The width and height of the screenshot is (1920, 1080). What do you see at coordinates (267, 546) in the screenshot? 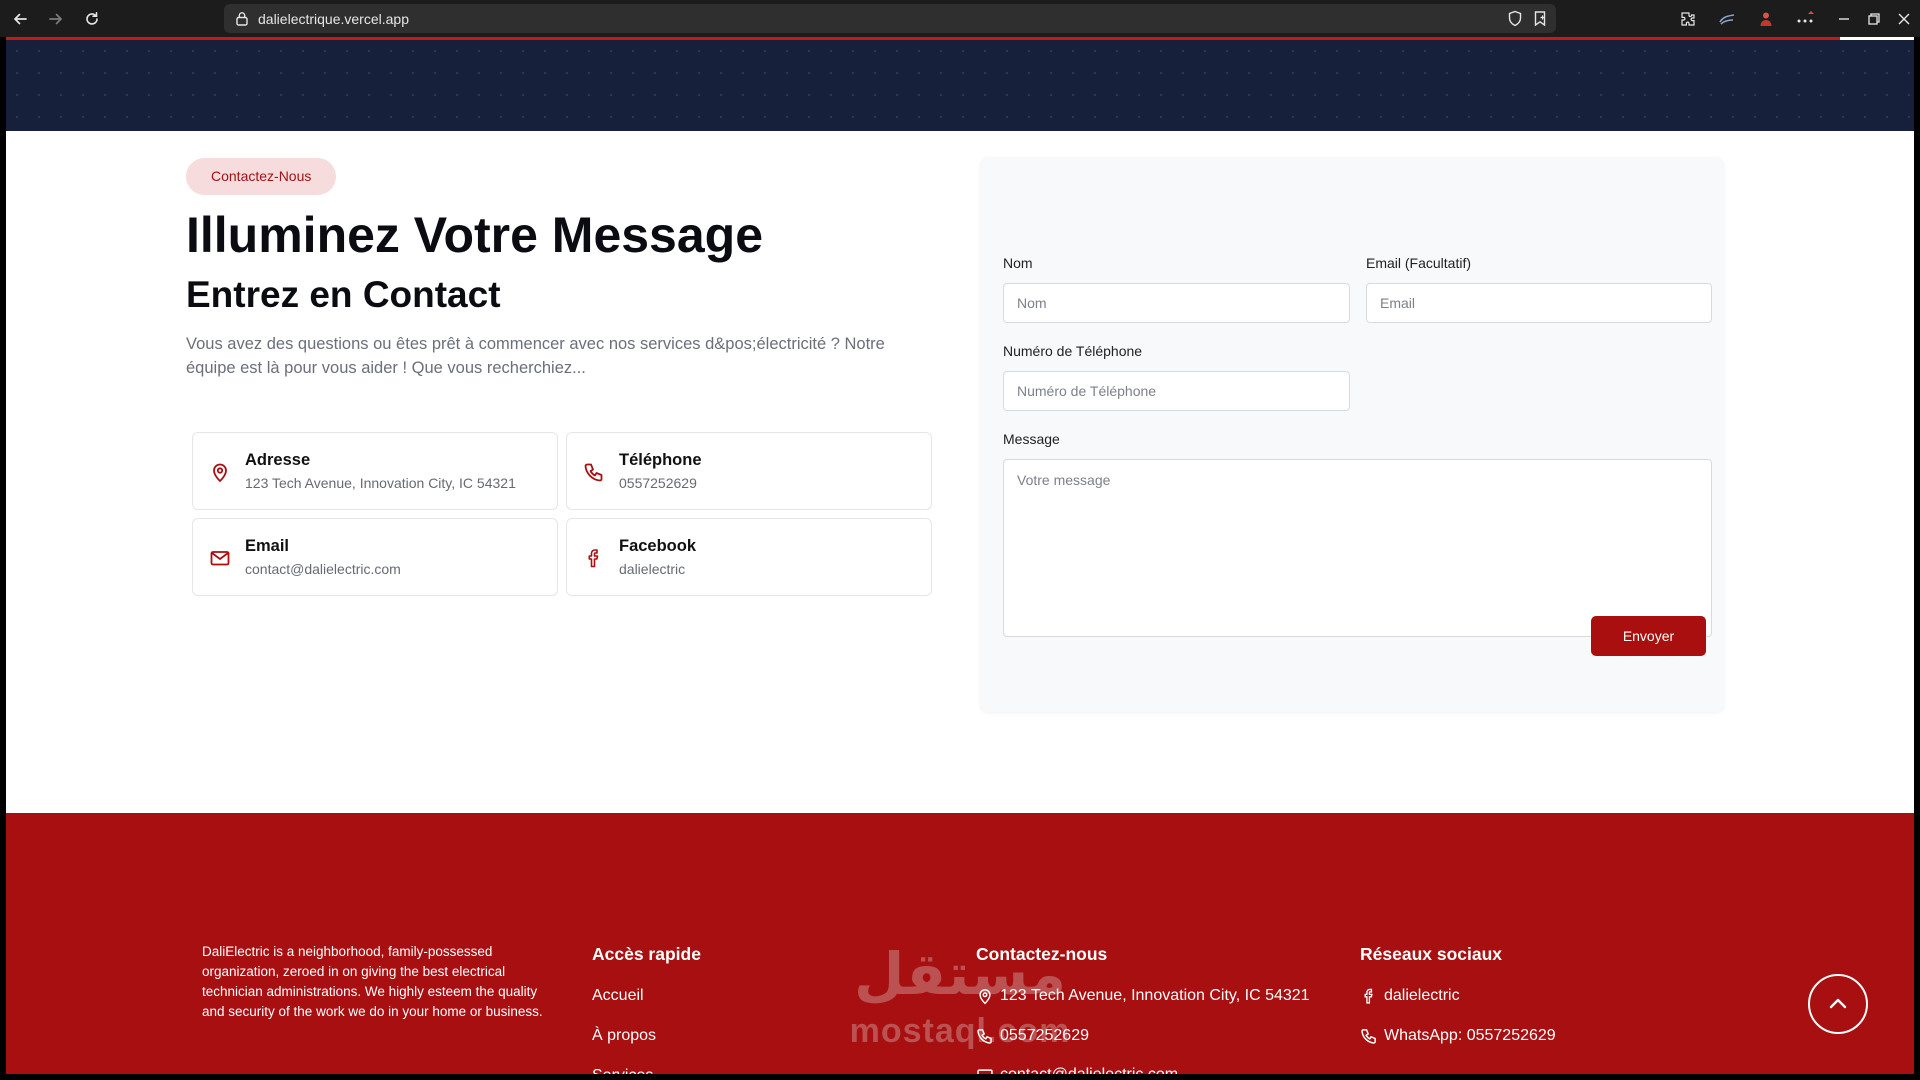
I see `email-card-title: Email` at bounding box center [267, 546].